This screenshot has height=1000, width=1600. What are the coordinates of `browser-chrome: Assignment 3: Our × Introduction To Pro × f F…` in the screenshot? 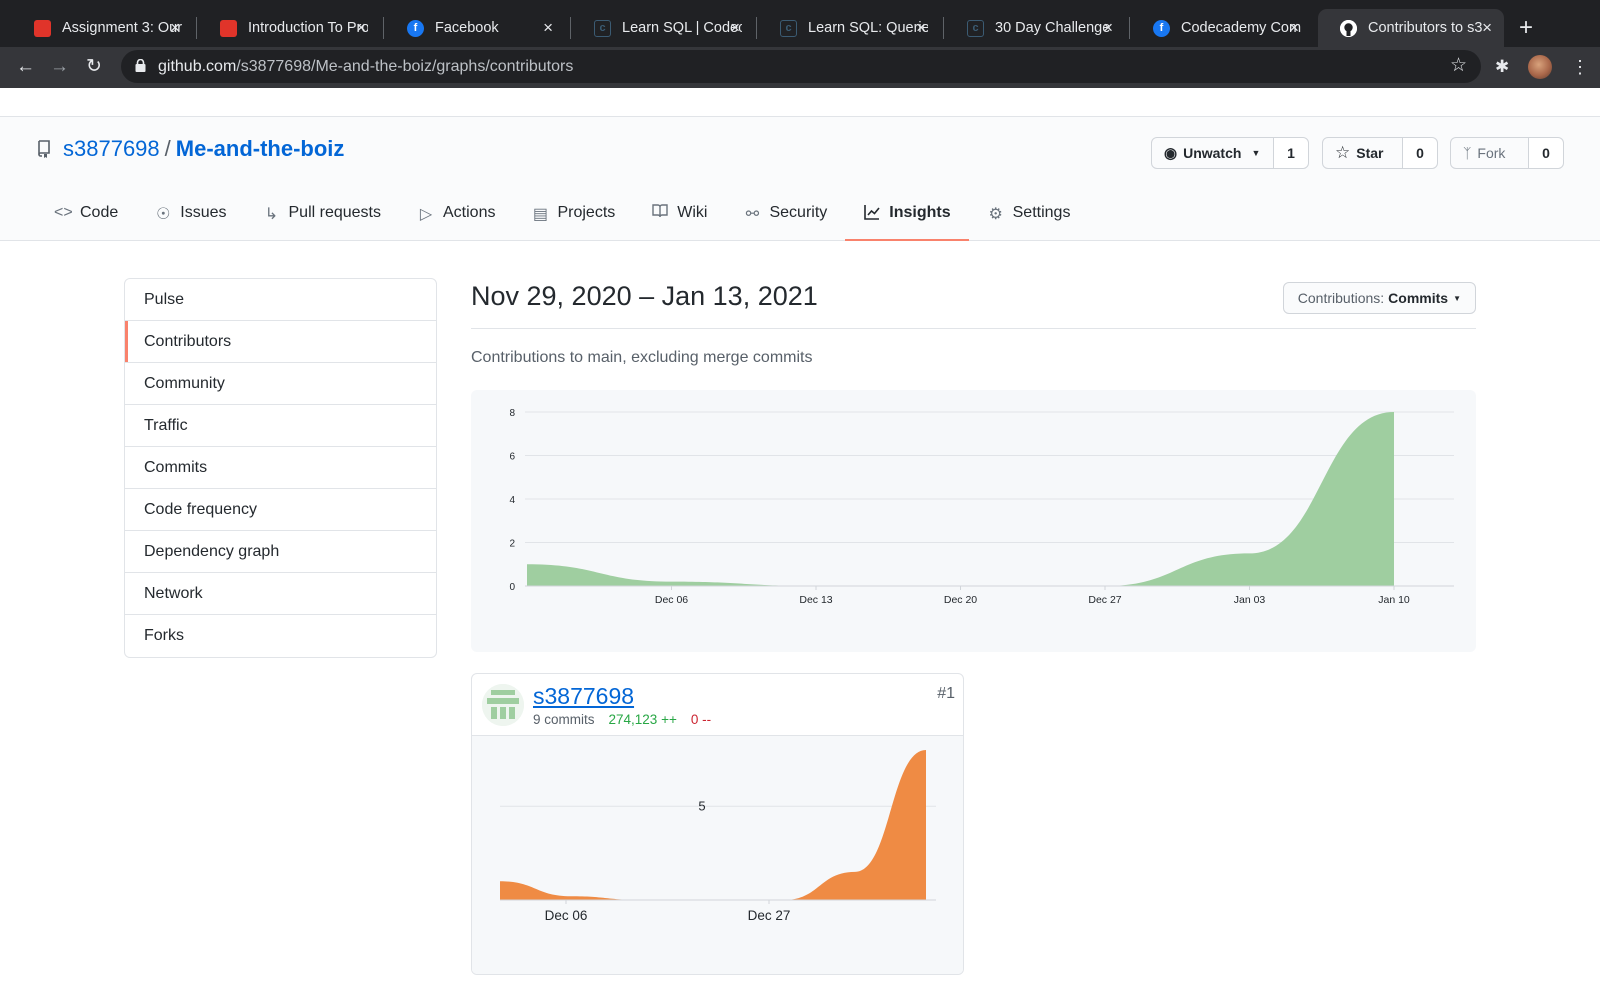 It's located at (800, 44).